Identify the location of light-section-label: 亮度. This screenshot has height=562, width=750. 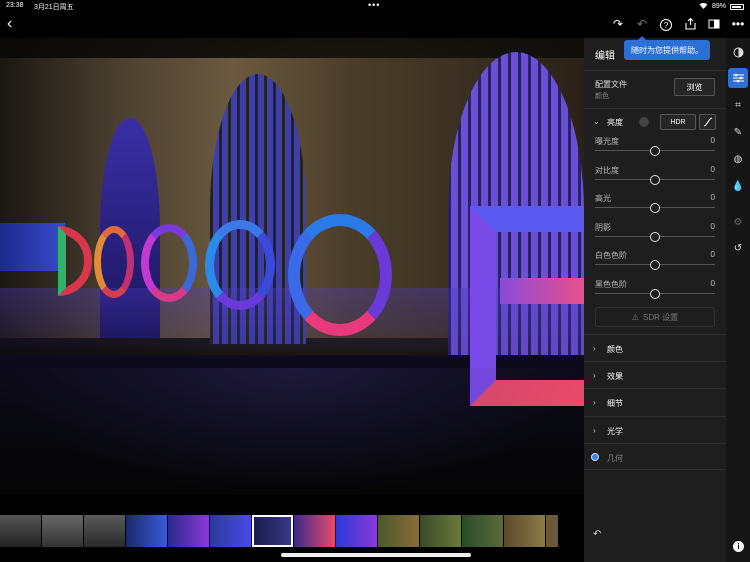
(615, 122).